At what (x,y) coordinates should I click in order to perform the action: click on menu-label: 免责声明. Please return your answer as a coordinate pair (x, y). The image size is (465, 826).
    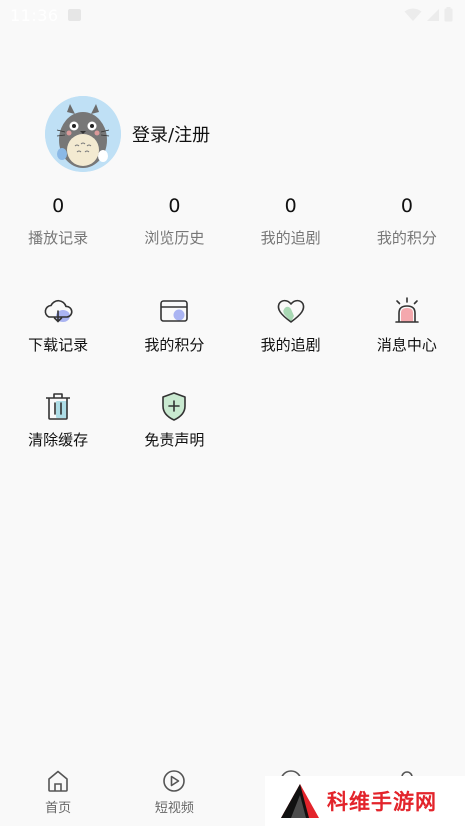
    Looking at the image, I should click on (174, 440).